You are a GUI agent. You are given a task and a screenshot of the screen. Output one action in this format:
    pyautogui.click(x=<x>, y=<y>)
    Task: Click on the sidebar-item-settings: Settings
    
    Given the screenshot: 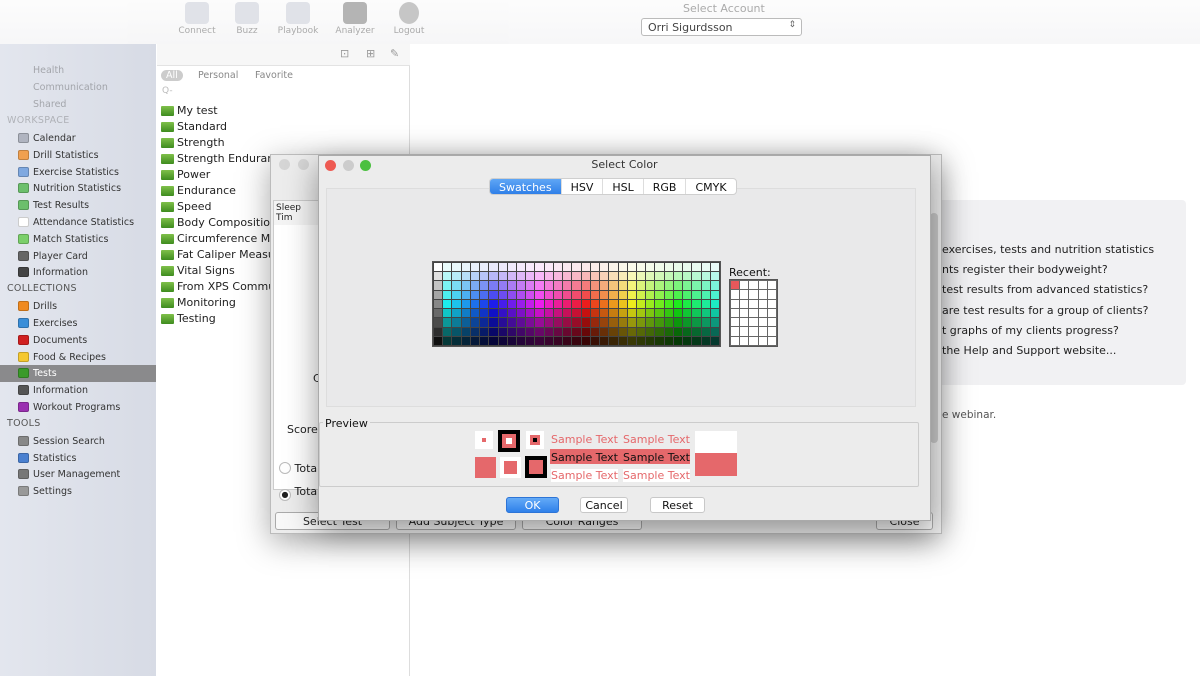 What is the action you would take?
    pyautogui.click(x=78, y=491)
    